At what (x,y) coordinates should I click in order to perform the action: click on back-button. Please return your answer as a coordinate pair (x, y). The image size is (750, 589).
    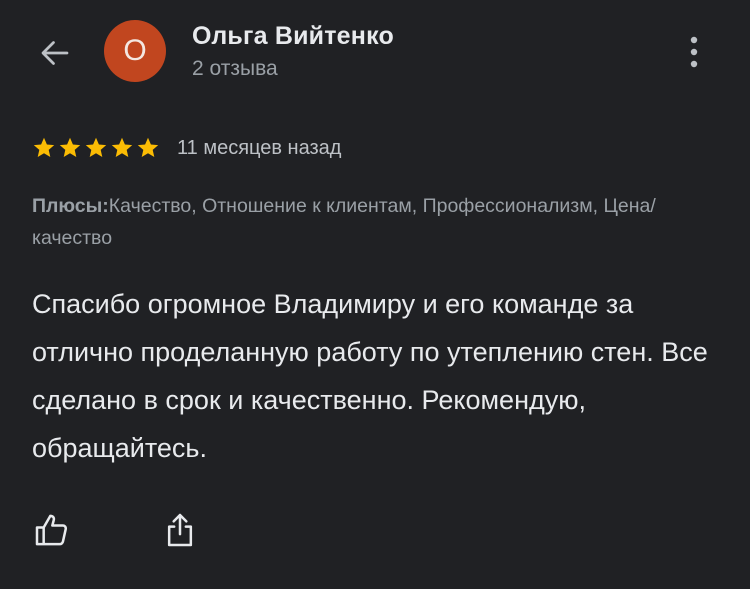
    Looking at the image, I should click on (55, 53).